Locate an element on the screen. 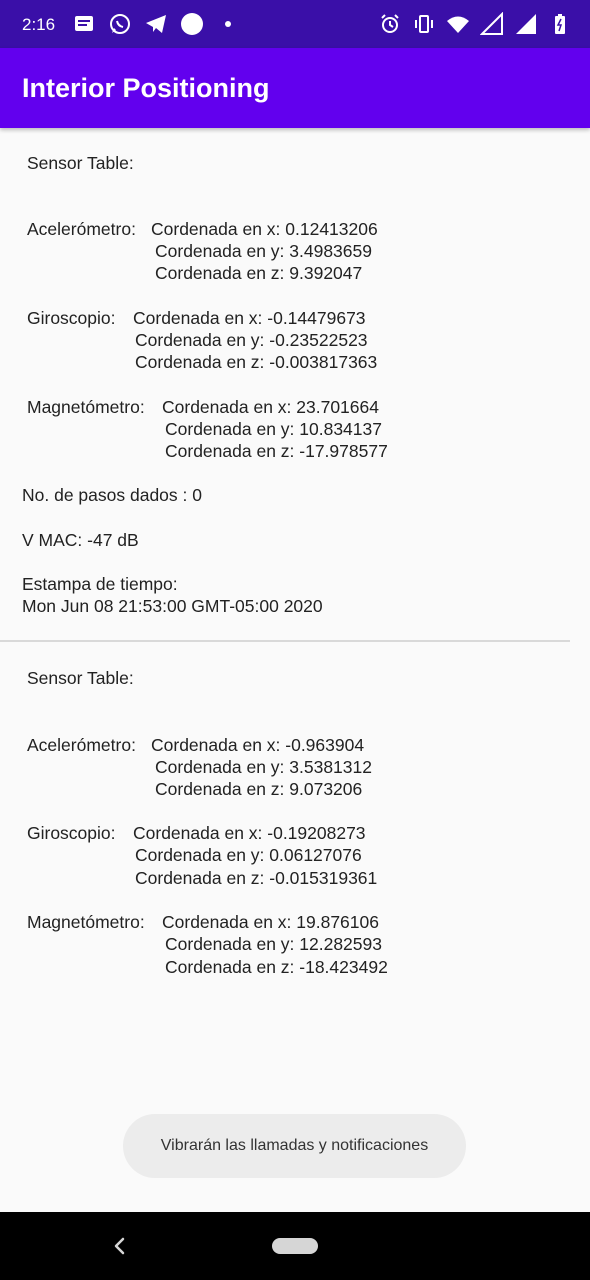  magnetometer-y: Cordenada en y: 12.282593 is located at coordinates (273, 944).